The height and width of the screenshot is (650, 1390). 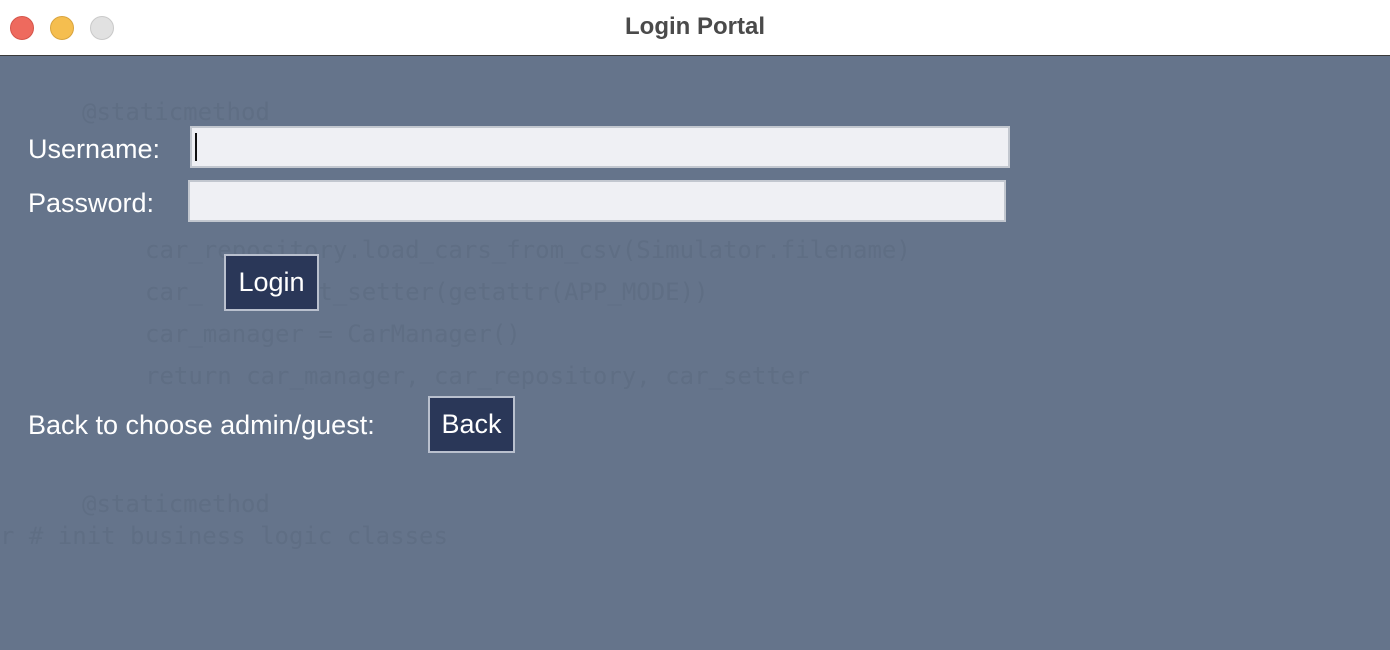 What do you see at coordinates (600, 147) in the screenshot?
I see `username-input` at bounding box center [600, 147].